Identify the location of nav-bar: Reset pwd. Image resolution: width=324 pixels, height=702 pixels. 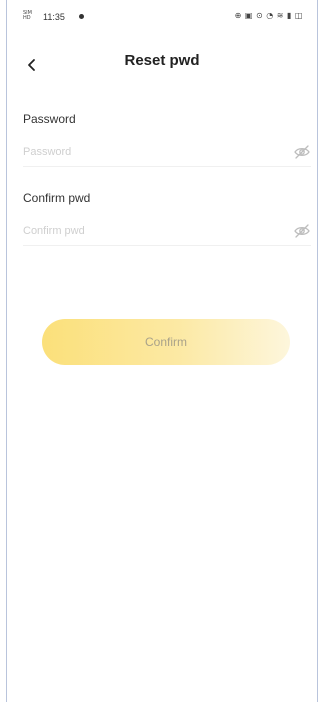
(162, 63).